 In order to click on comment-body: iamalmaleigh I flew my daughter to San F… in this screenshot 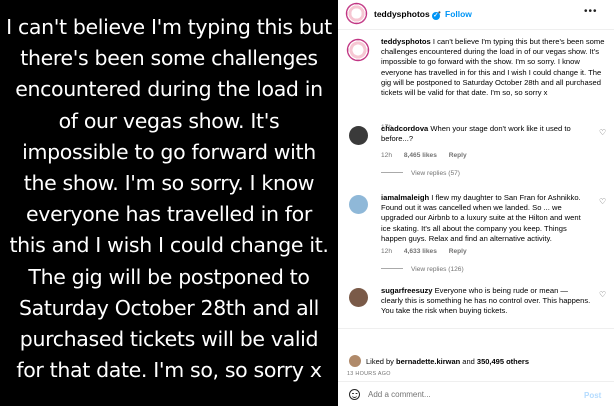, I will do `click(486, 218)`.